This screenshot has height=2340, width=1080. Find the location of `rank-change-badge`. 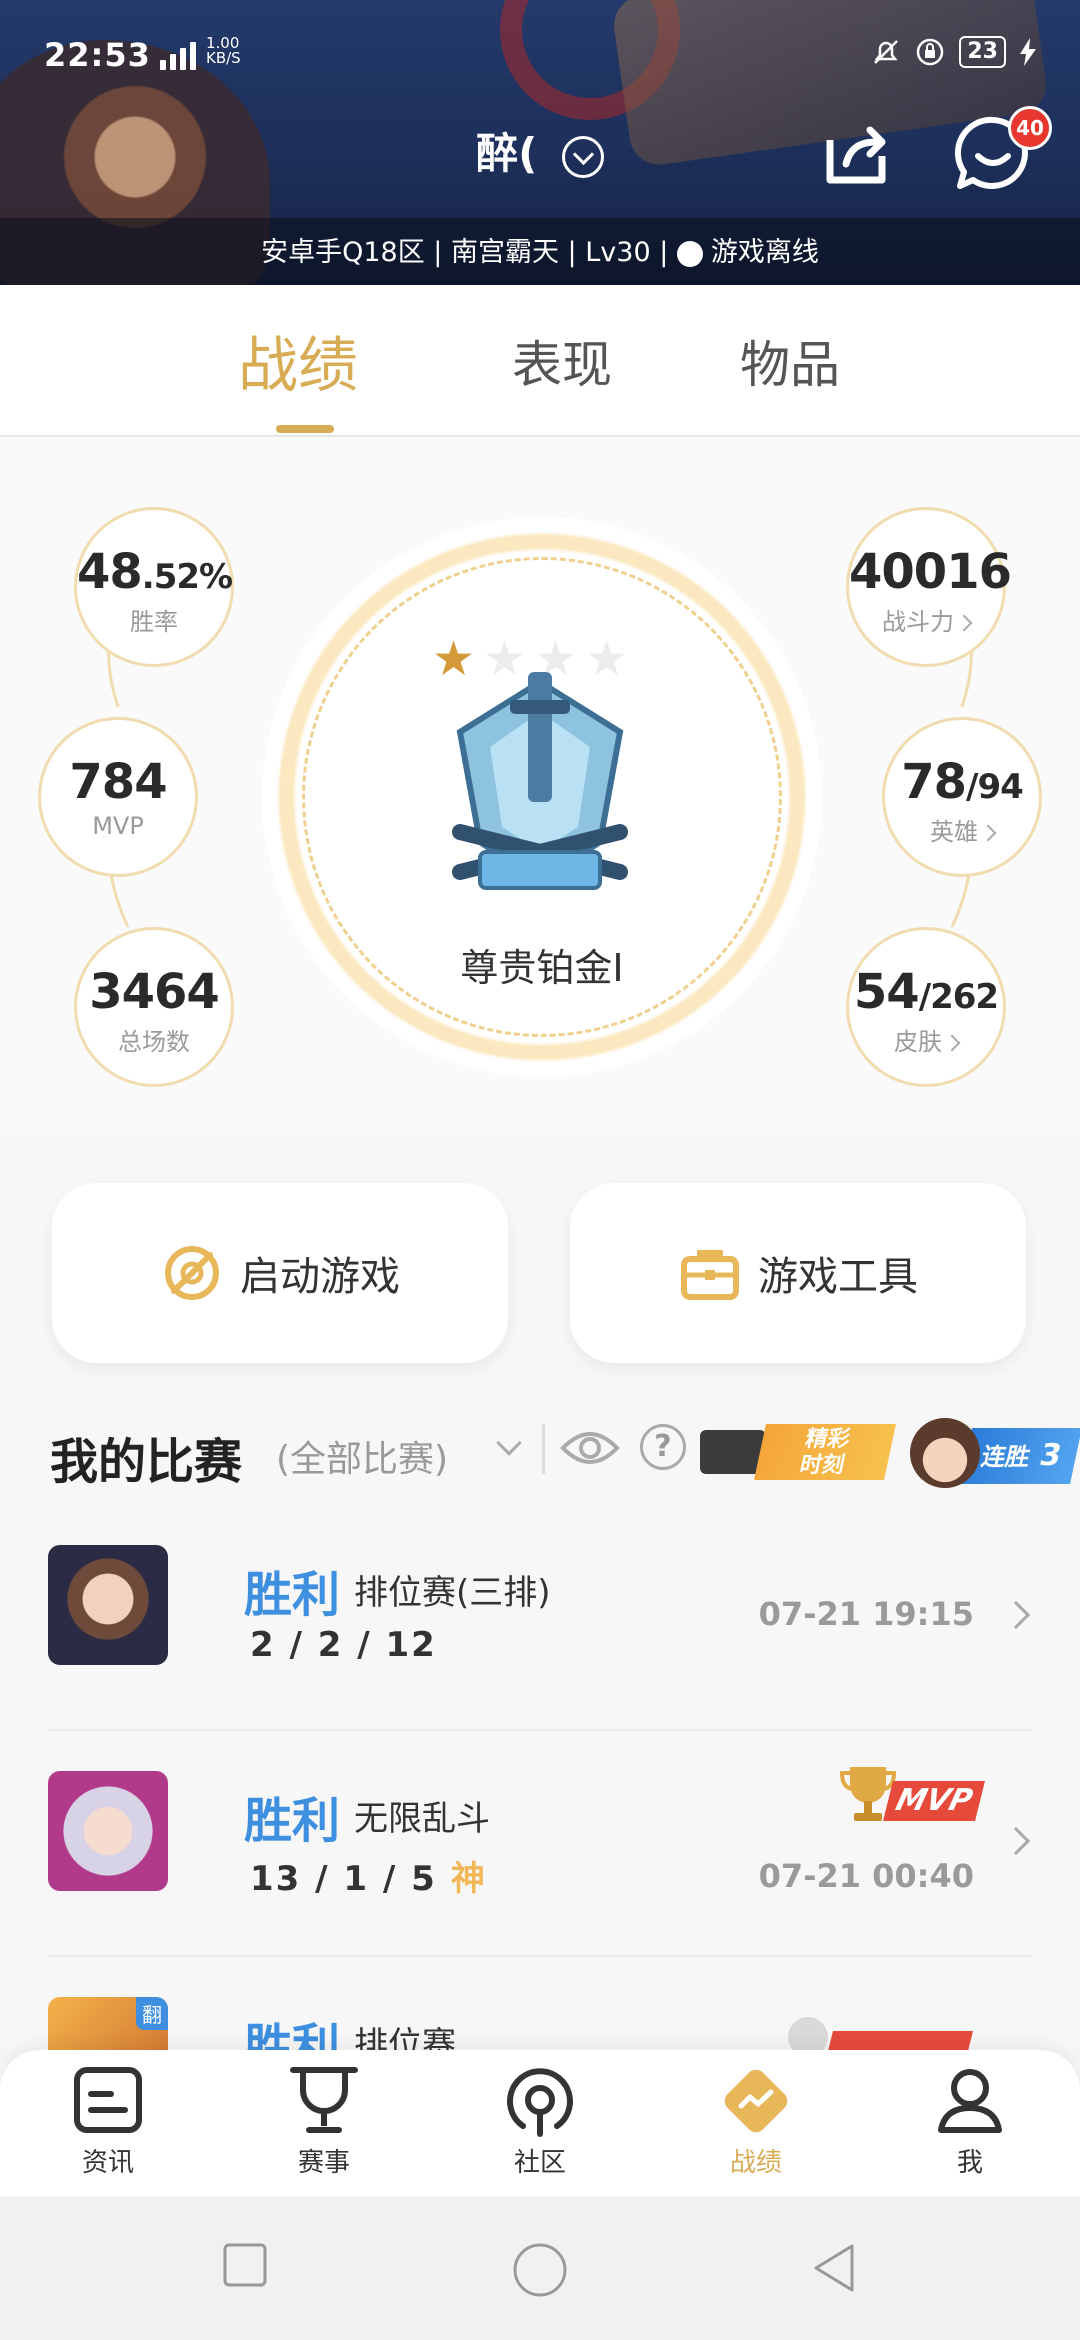

rank-change-badge is located at coordinates (808, 2033).